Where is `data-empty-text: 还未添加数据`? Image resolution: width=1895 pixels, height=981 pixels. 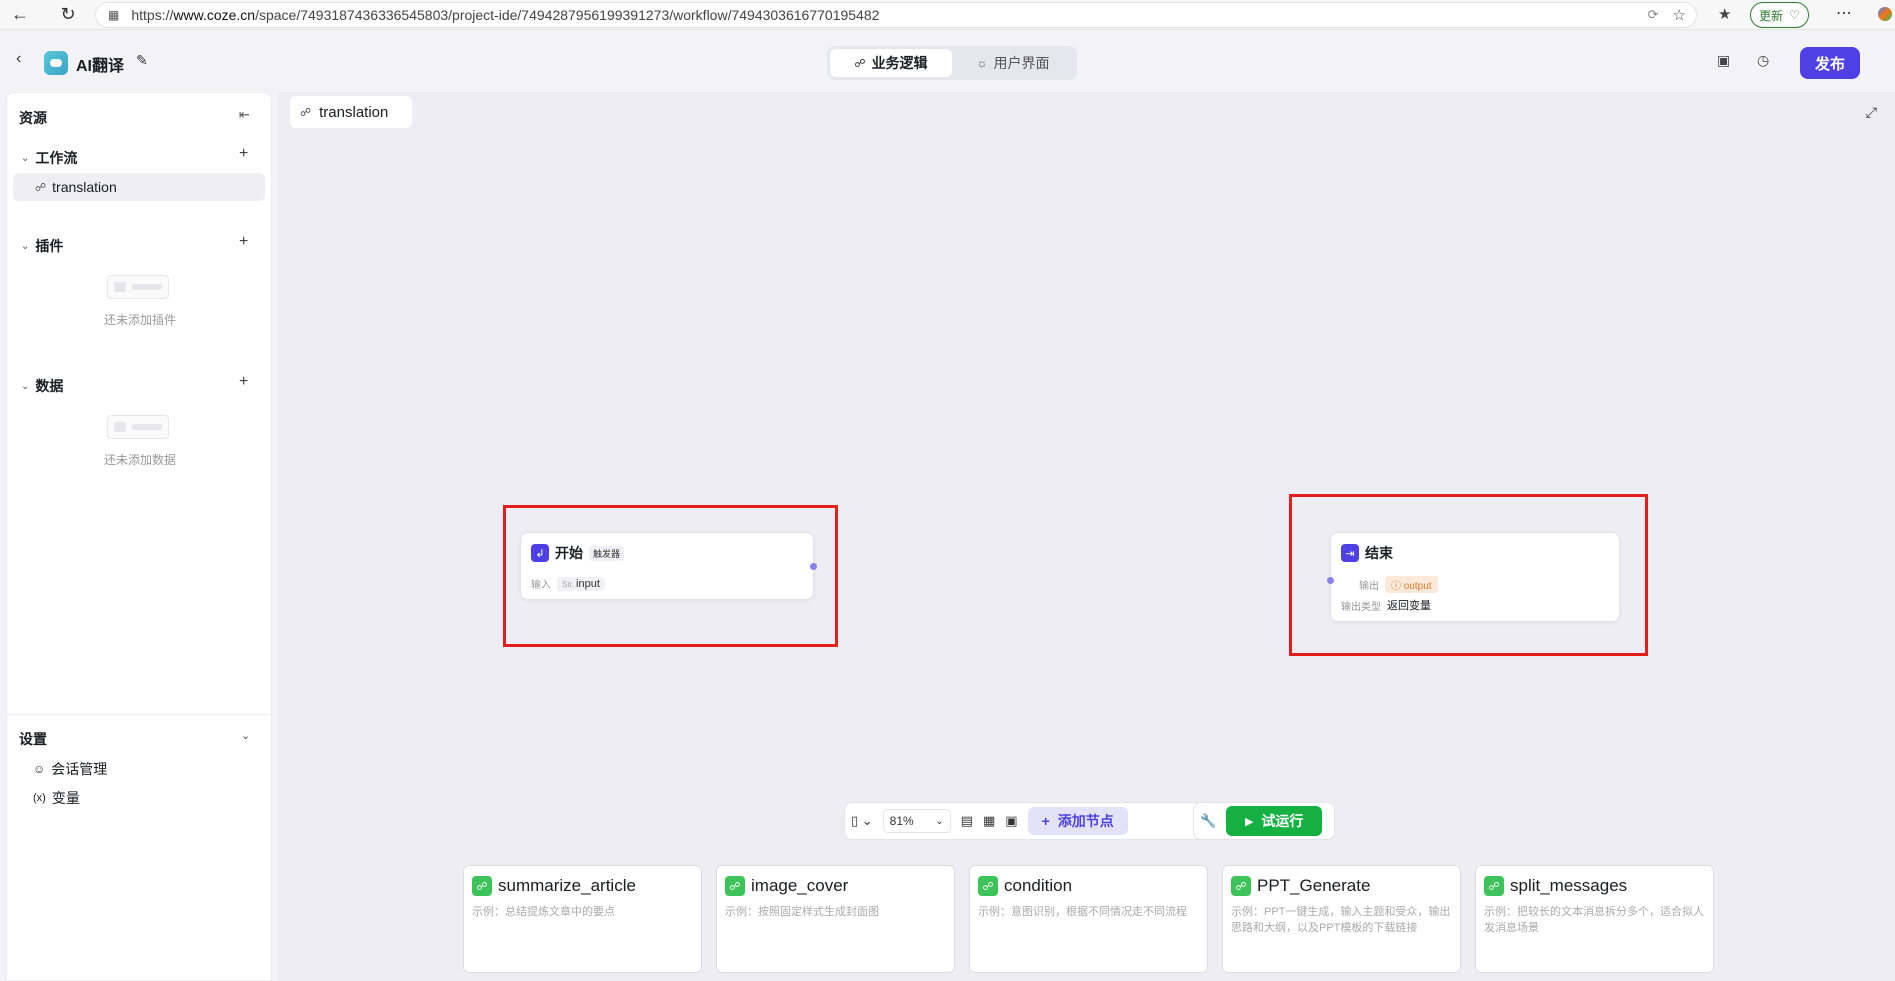 data-empty-text: 还未添加数据 is located at coordinates (139, 460).